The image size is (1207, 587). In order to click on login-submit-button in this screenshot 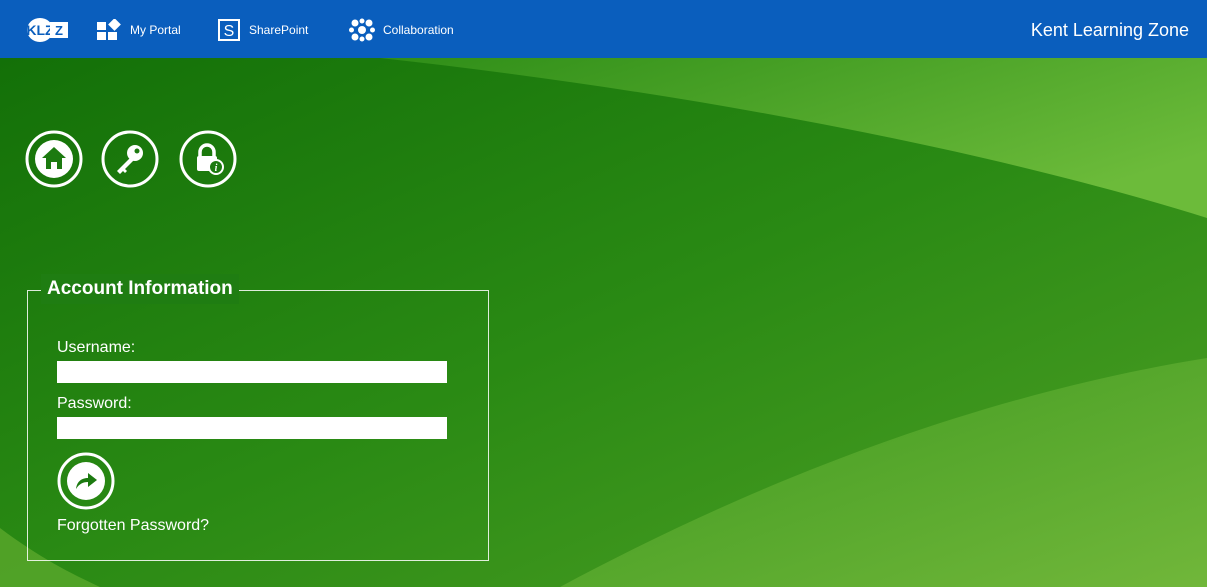, I will do `click(86, 481)`.